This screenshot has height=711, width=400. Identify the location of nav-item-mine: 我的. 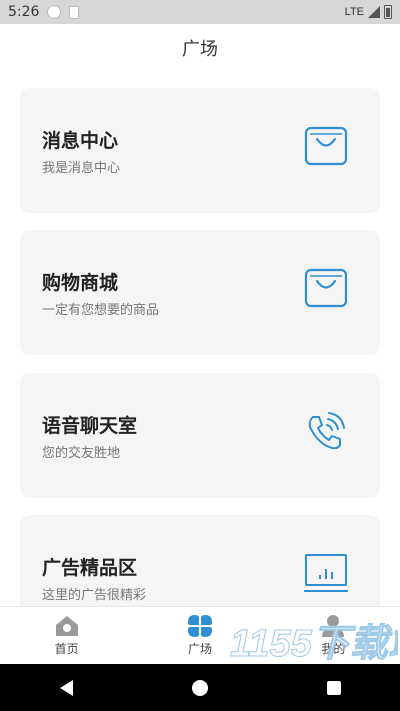
(333, 635).